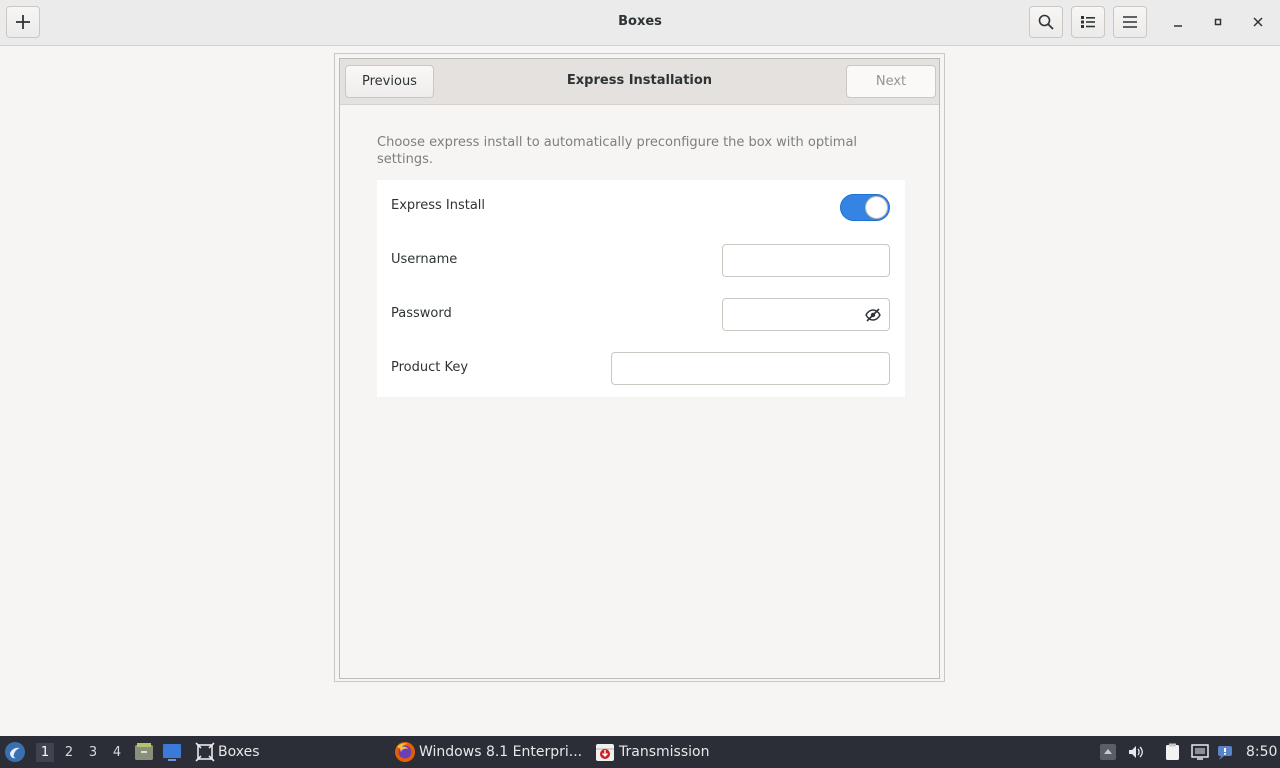 This screenshot has width=1280, height=768. I want to click on plus-icon, so click(23, 22).